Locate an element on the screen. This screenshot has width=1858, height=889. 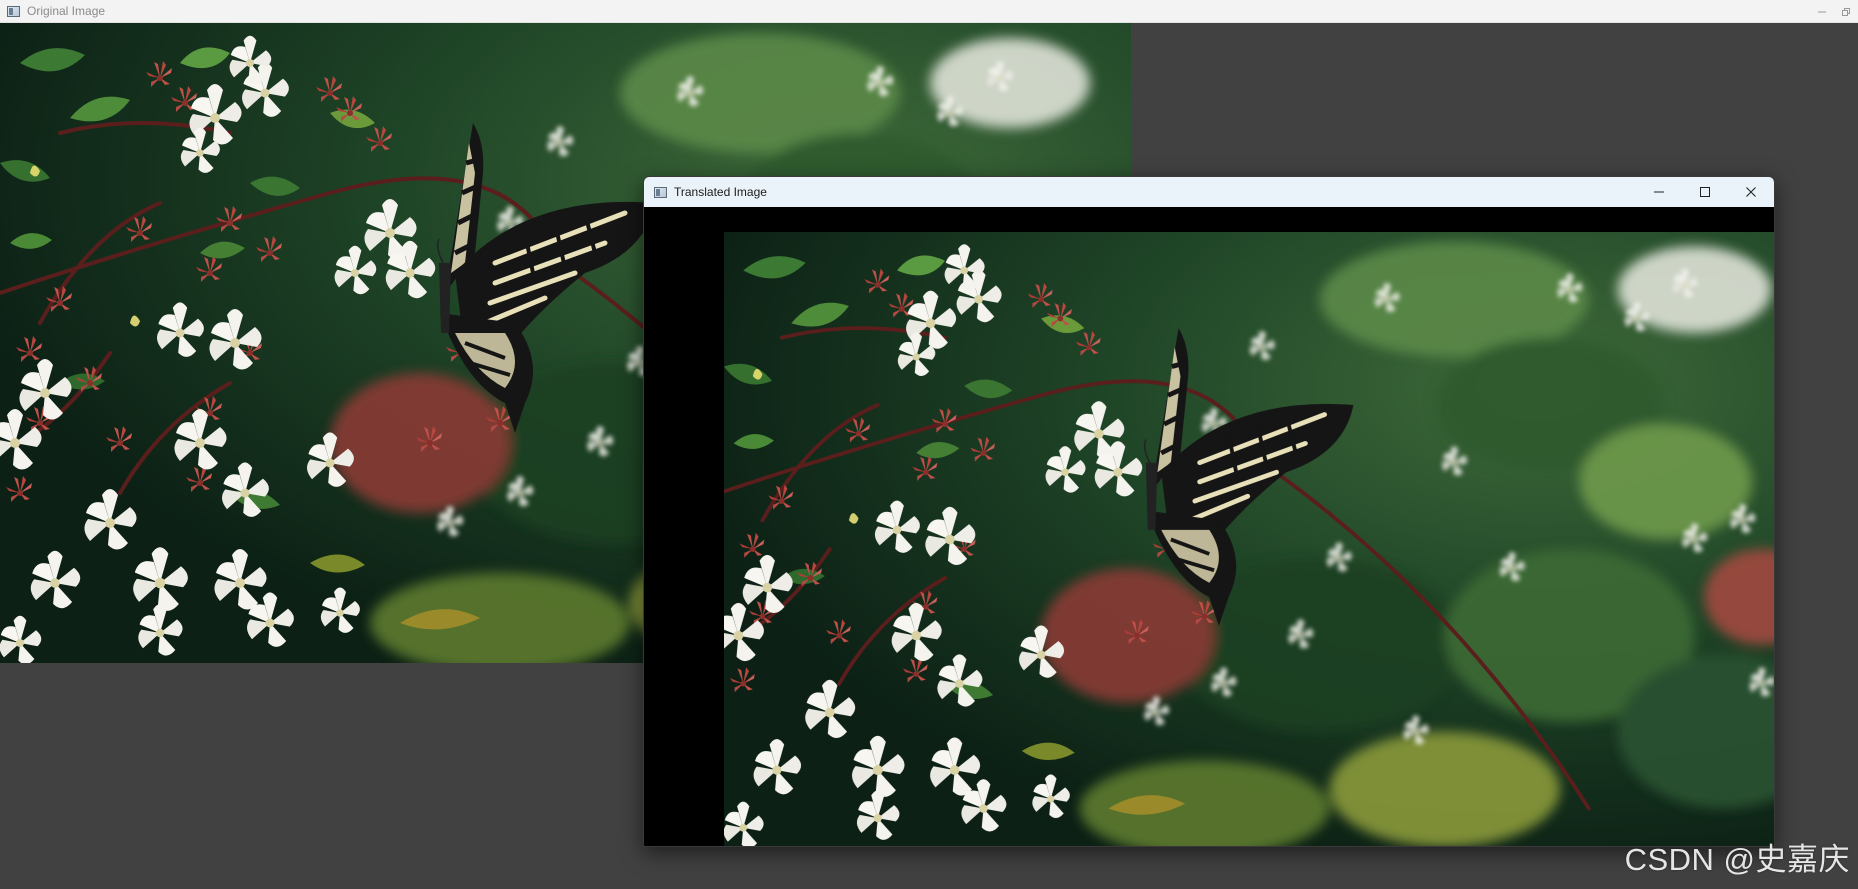
close-button is located at coordinates (1751, 192).